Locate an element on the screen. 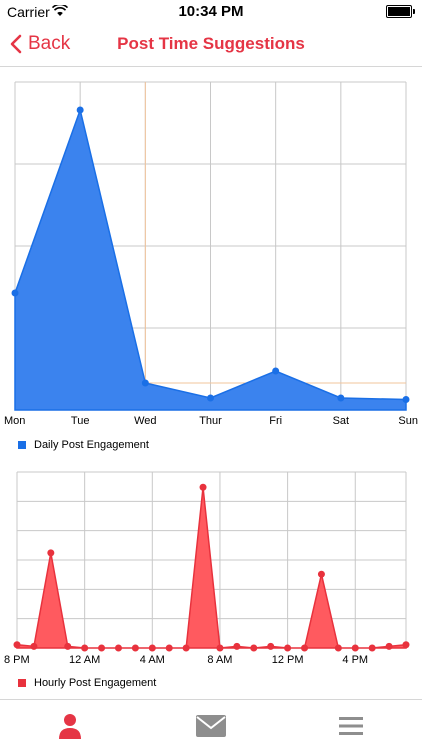 The image size is (422, 751). daily-x-tick-label: Fri is located at coordinates (275, 421).